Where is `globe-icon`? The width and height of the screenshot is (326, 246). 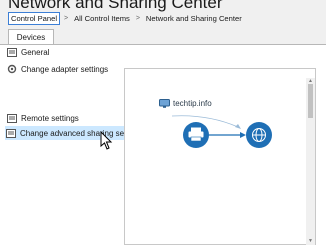 globe-icon is located at coordinates (259, 135).